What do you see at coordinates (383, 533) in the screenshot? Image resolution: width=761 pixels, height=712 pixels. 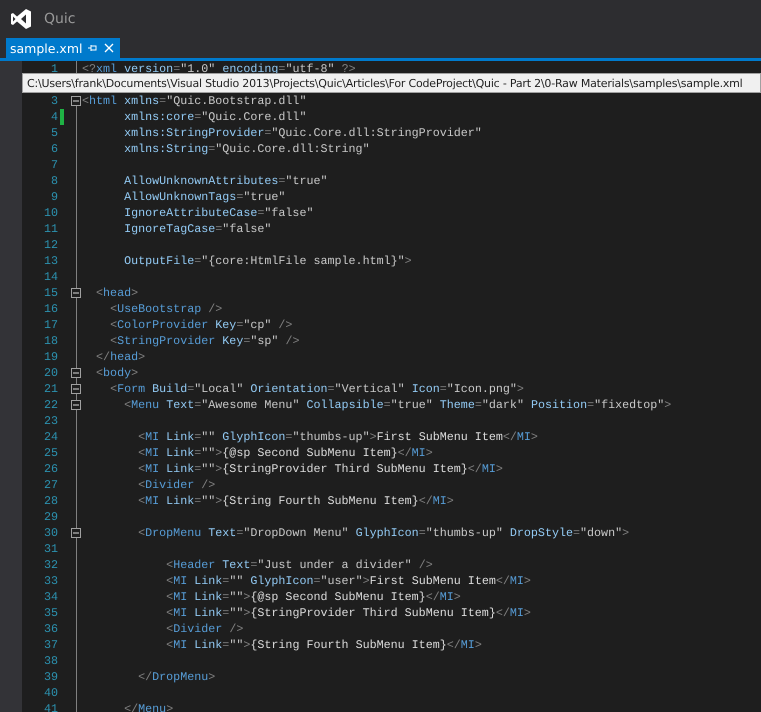 I see `code-line: <DropMenu Text="DropDown Menu" GlyphIcon="thumbs-up" DropStyle="down">` at bounding box center [383, 533].